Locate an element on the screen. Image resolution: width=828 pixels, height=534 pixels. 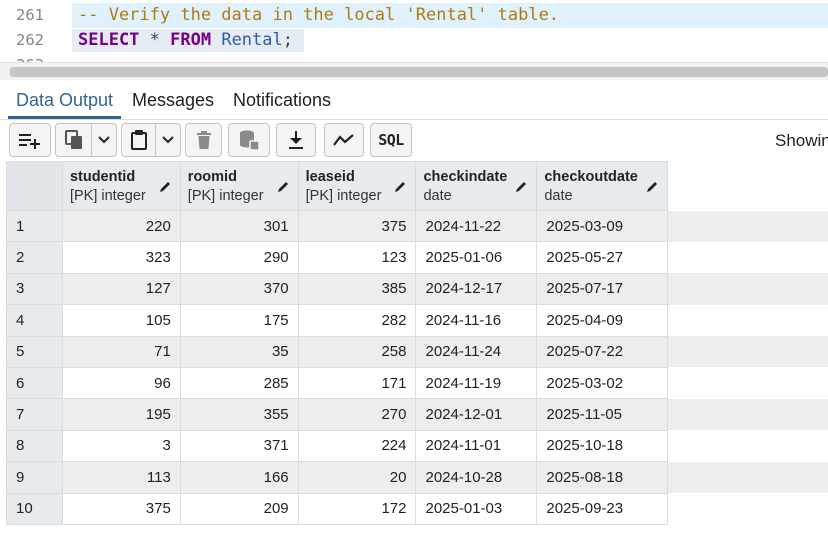
cell-checkindate: 2024-11-16 is located at coordinates (476, 320).